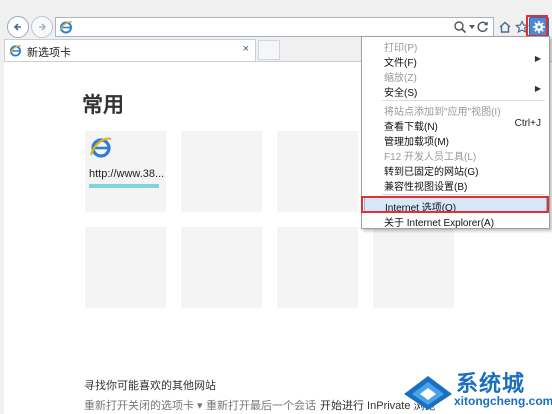  Describe the element at coordinates (527, 123) in the screenshot. I see `shortcut-label: Ctrl+J` at that location.